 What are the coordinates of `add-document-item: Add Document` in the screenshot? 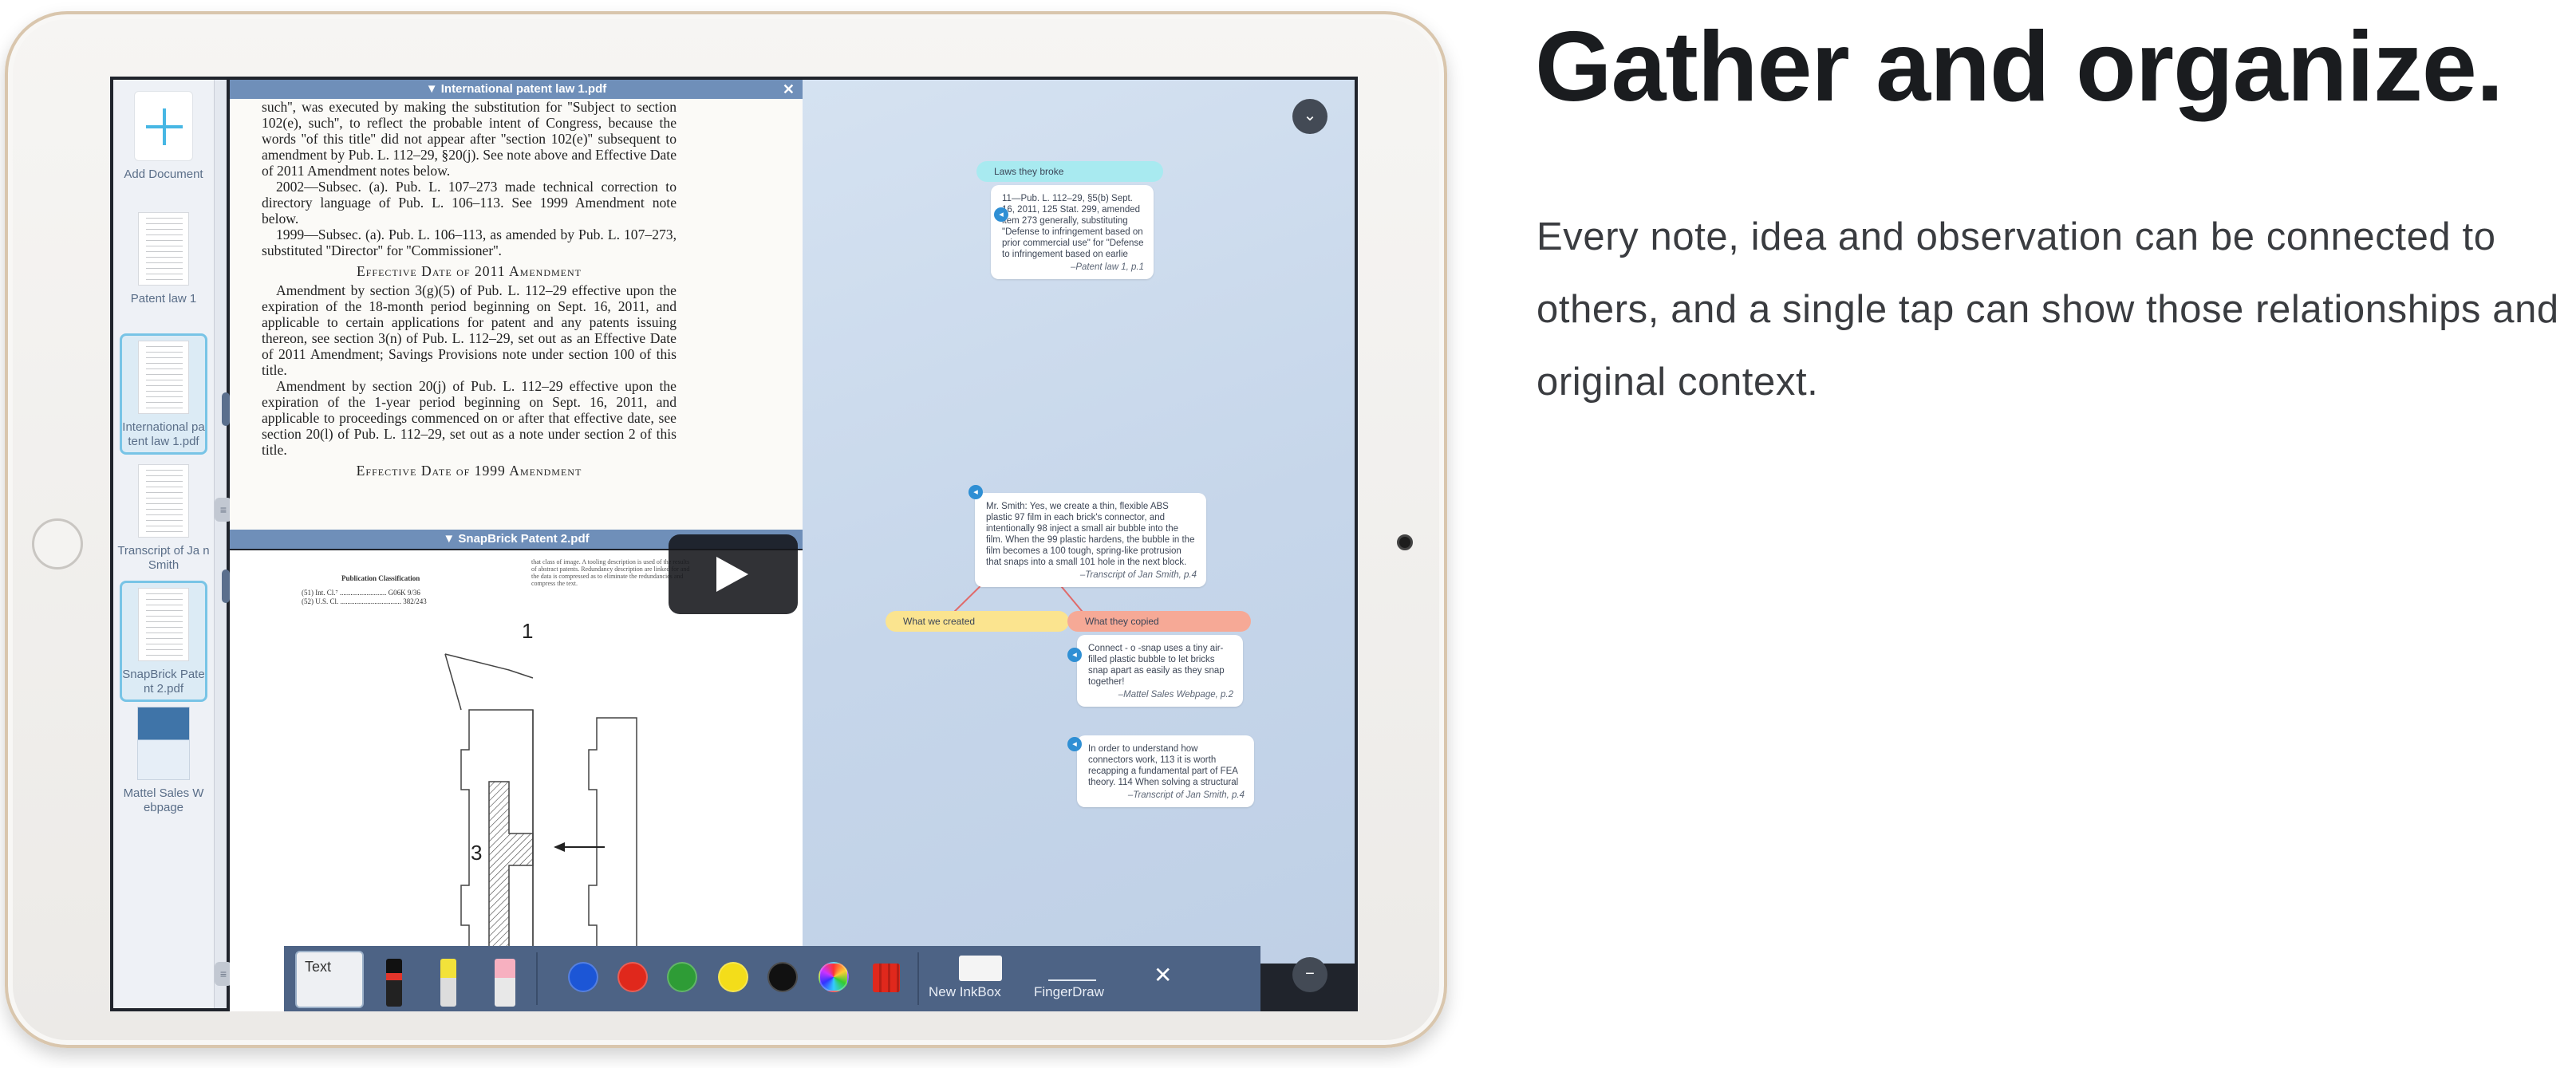 It's located at (163, 136).